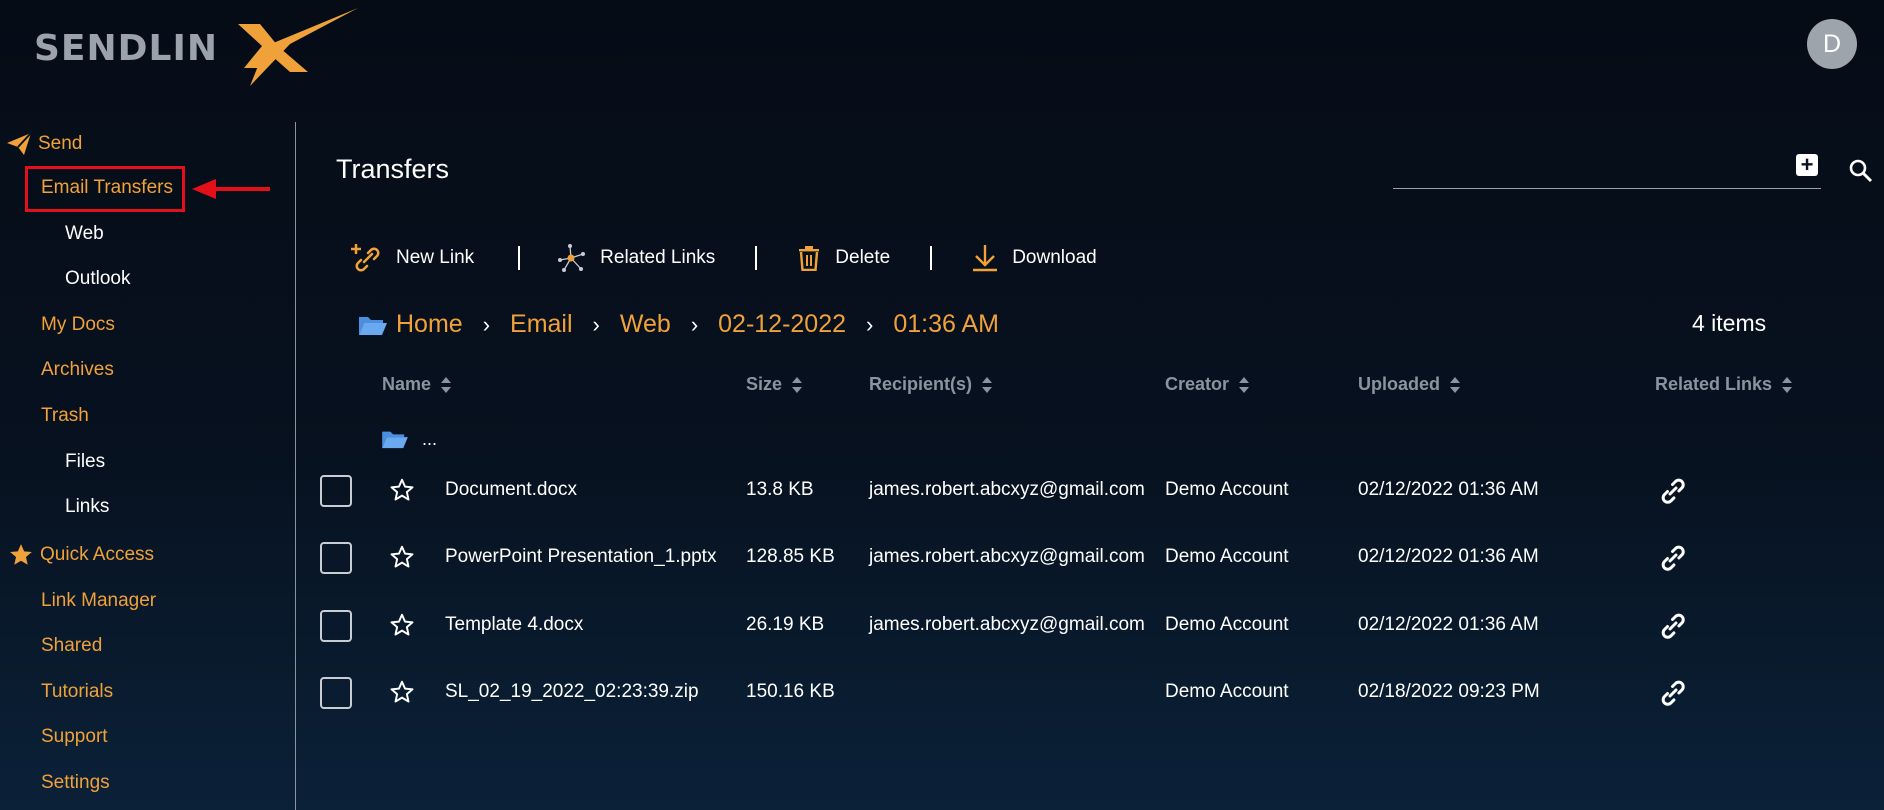 This screenshot has width=1884, height=810. What do you see at coordinates (231, 189) in the screenshot?
I see `annotation-arrow` at bounding box center [231, 189].